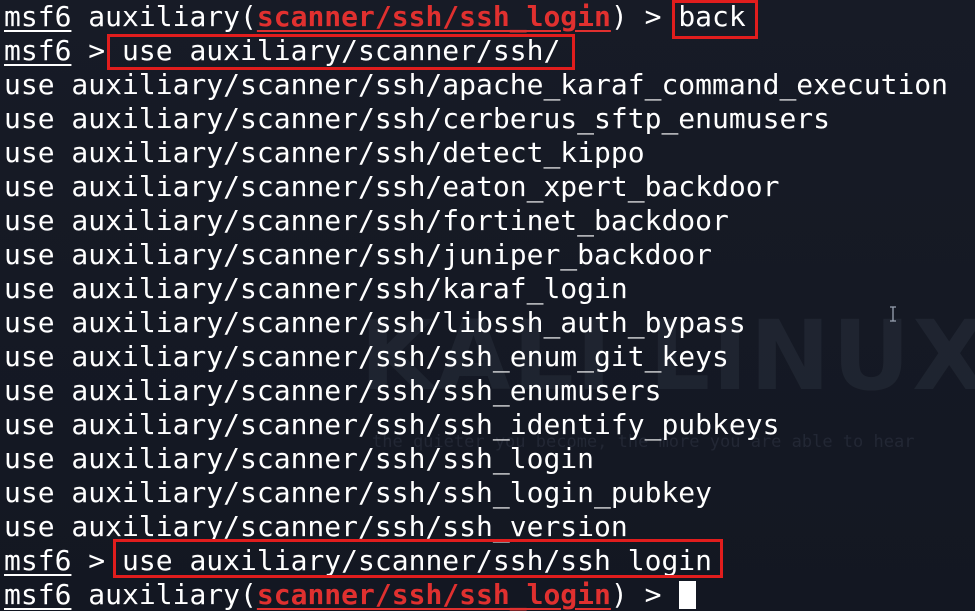 The width and height of the screenshot is (975, 611). I want to click on highlight-box-use-full, so click(418, 558).